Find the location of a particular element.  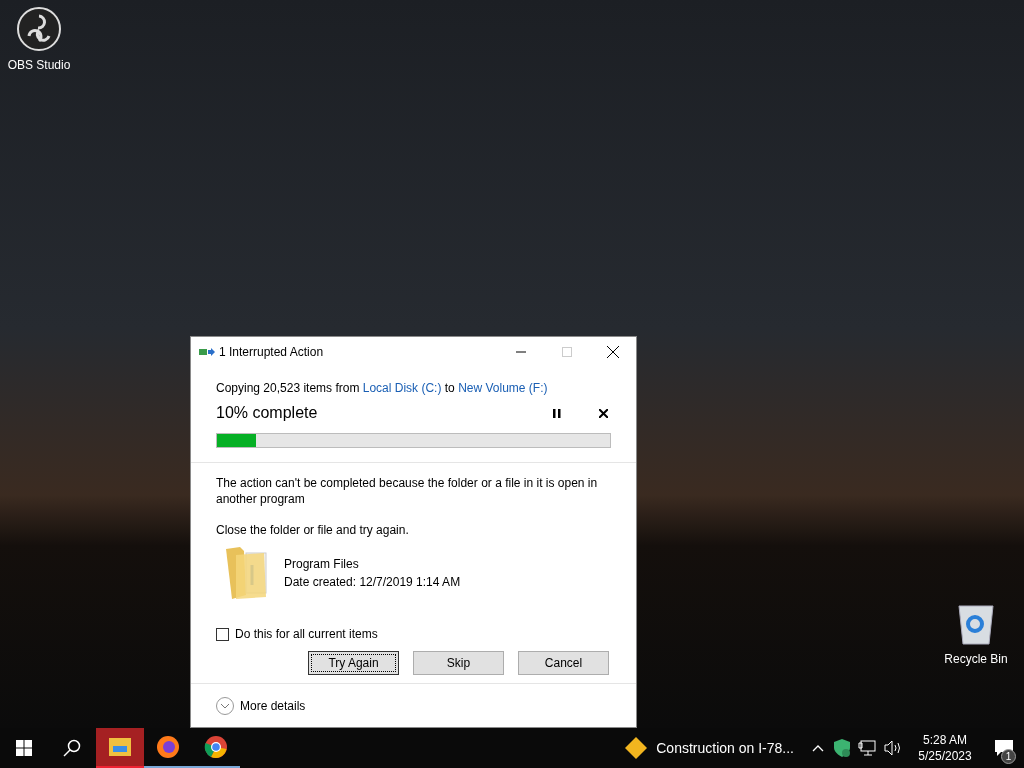

notification-badge: 1 is located at coordinates (1008, 756).